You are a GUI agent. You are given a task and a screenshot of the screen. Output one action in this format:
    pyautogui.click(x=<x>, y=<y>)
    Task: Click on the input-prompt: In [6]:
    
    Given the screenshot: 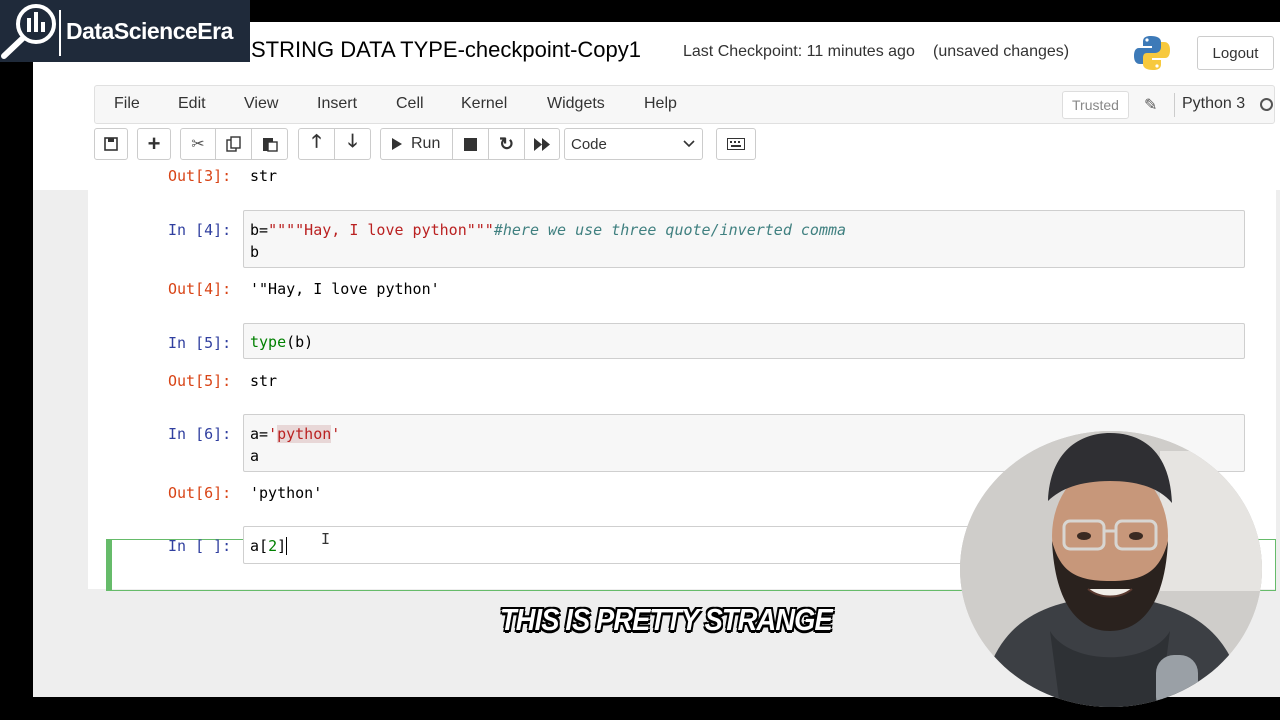 What is the action you would take?
    pyautogui.click(x=200, y=434)
    